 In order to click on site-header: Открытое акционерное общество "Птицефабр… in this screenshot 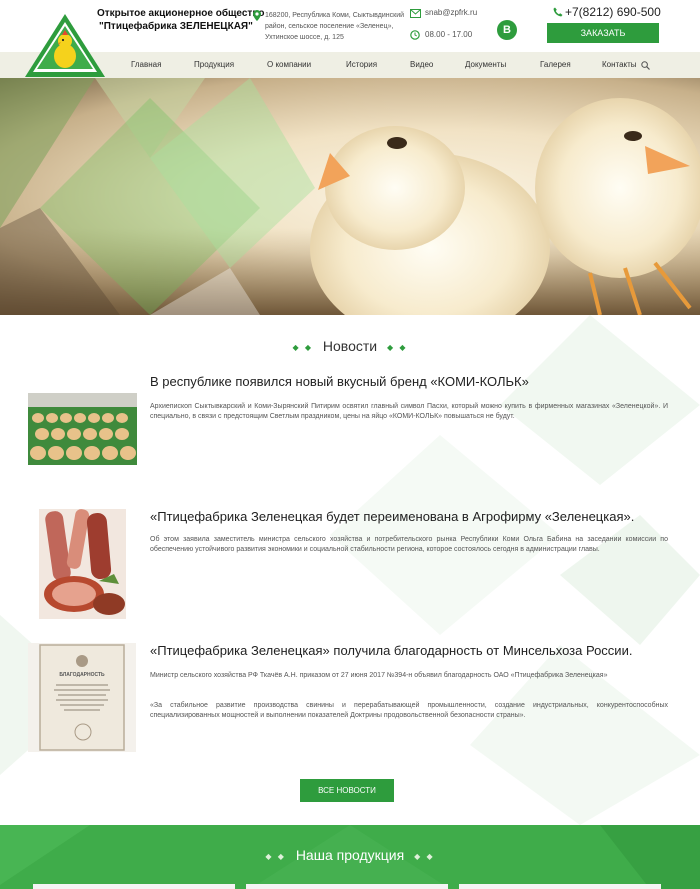, I will do `click(350, 26)`.